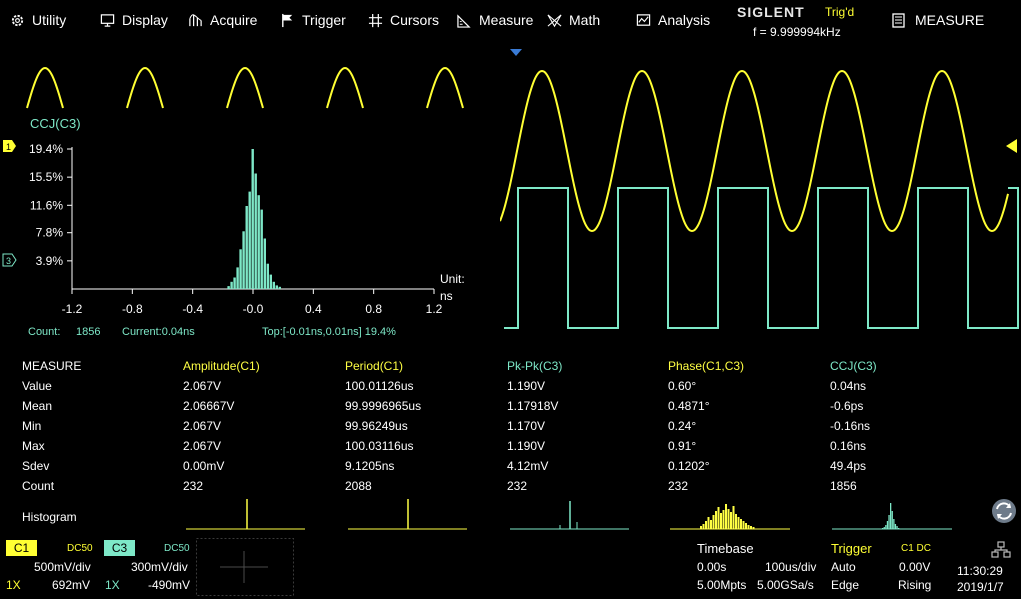 The height and width of the screenshot is (599, 1021). Describe the element at coordinates (37, 386) in the screenshot. I see `row-label-value: Value` at that location.